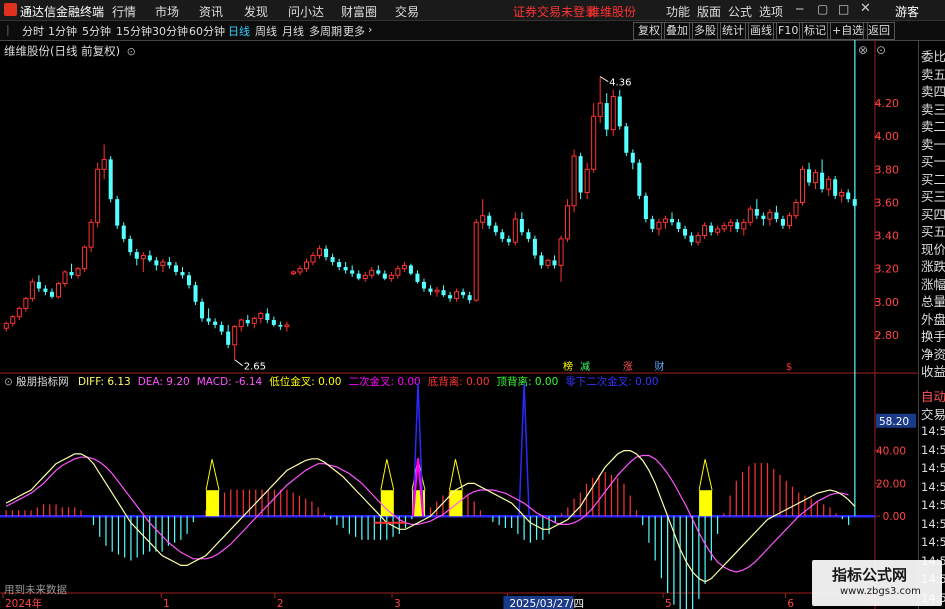  What do you see at coordinates (134, 31) in the screenshot?
I see `period-tab: 15分钟` at bounding box center [134, 31].